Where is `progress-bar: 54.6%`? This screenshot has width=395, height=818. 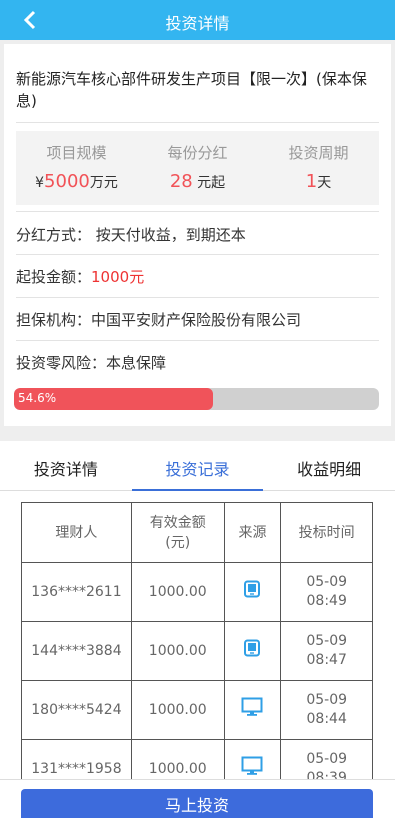
progress-bar: 54.6% is located at coordinates (196, 399).